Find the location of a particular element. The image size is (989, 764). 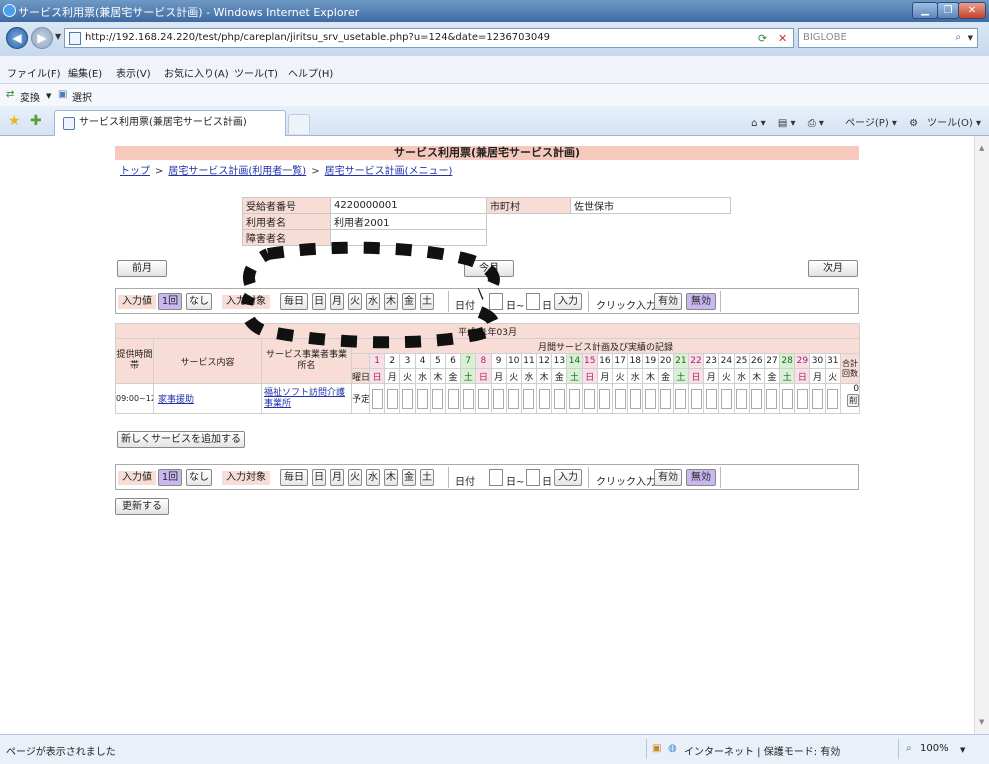

prev-month-button: 前月 is located at coordinates (142, 268).